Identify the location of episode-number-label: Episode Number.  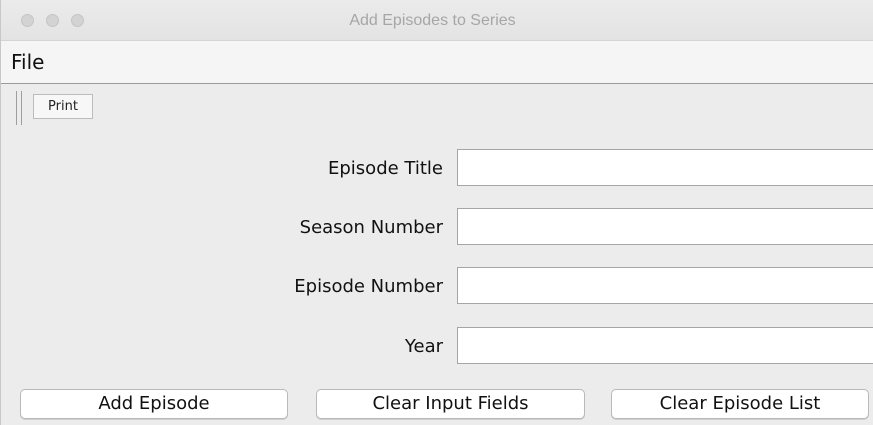
(368, 286).